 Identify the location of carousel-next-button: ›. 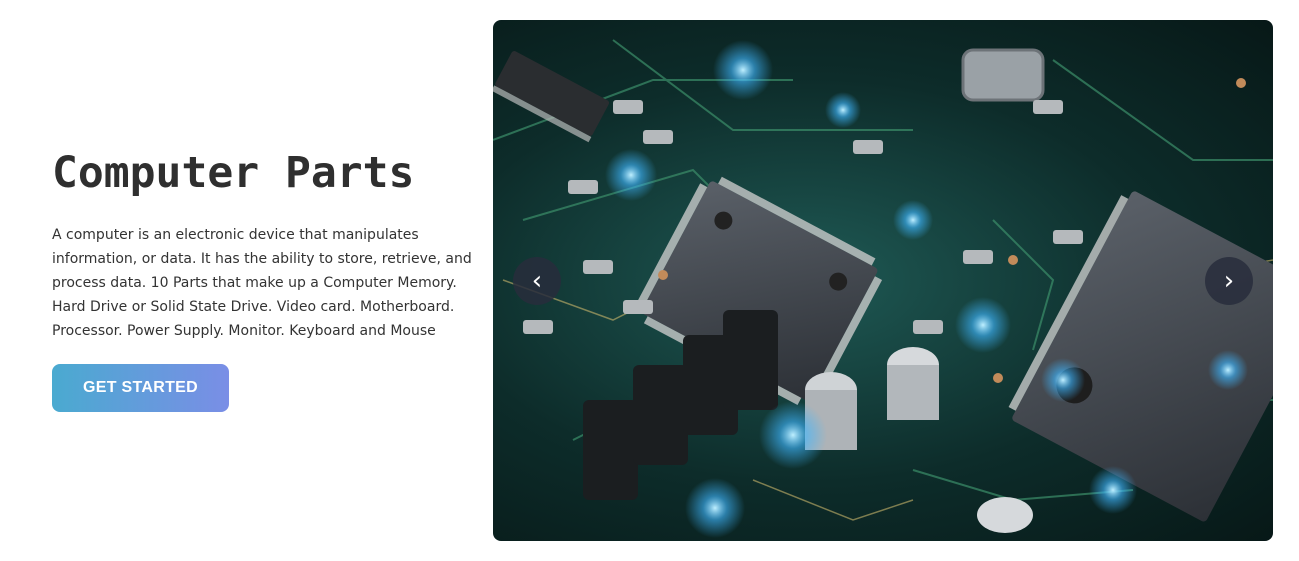
(1229, 281).